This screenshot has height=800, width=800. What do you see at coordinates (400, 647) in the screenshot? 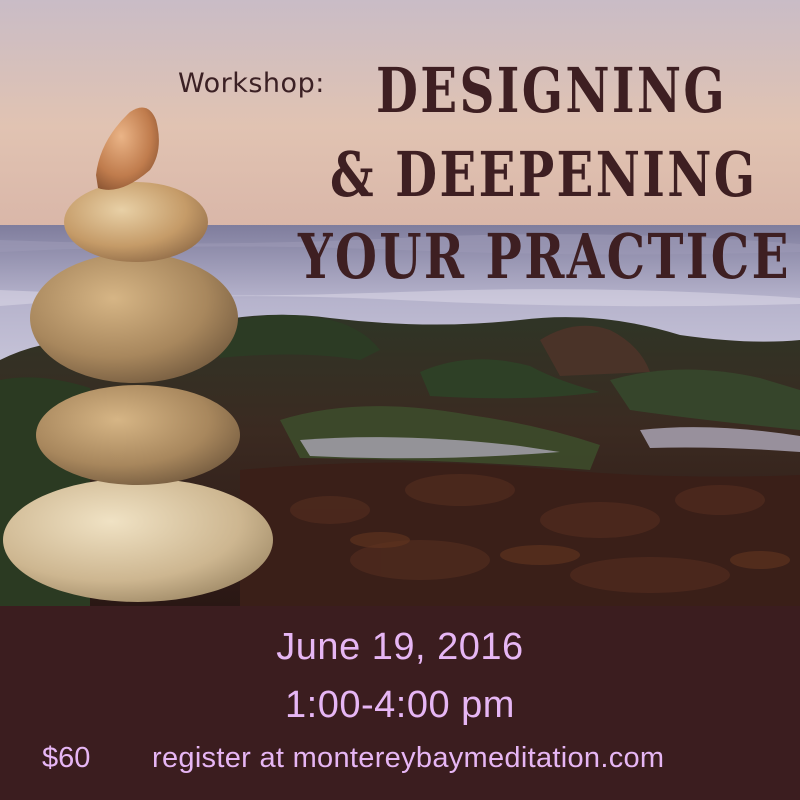
I see `event-date: June 19, 2016` at bounding box center [400, 647].